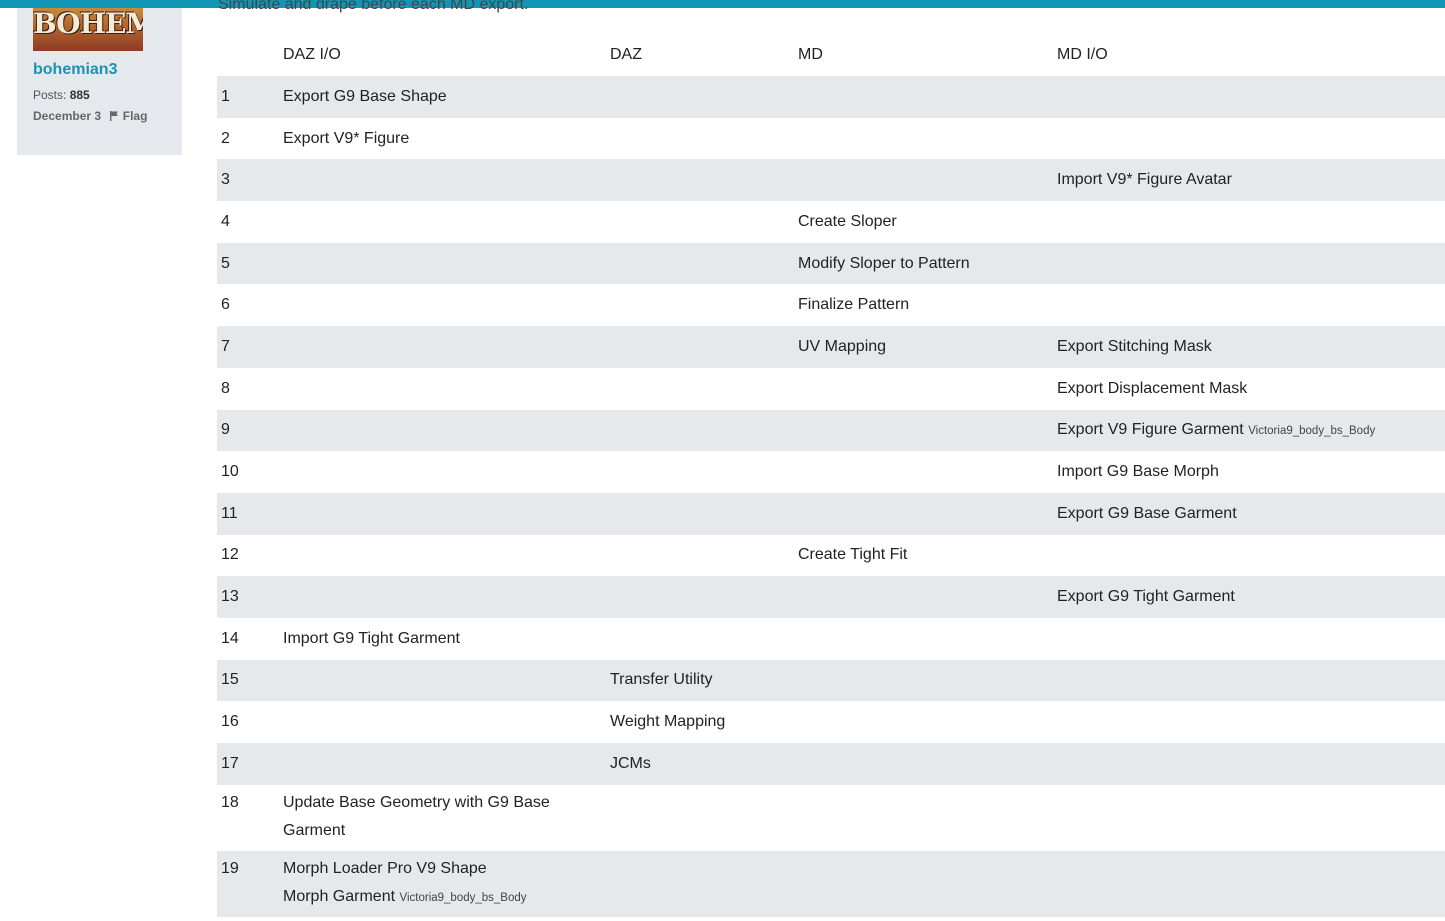 The image size is (1445, 921). Describe the element at coordinates (135, 116) in the screenshot. I see `flag-label: Flag` at that location.